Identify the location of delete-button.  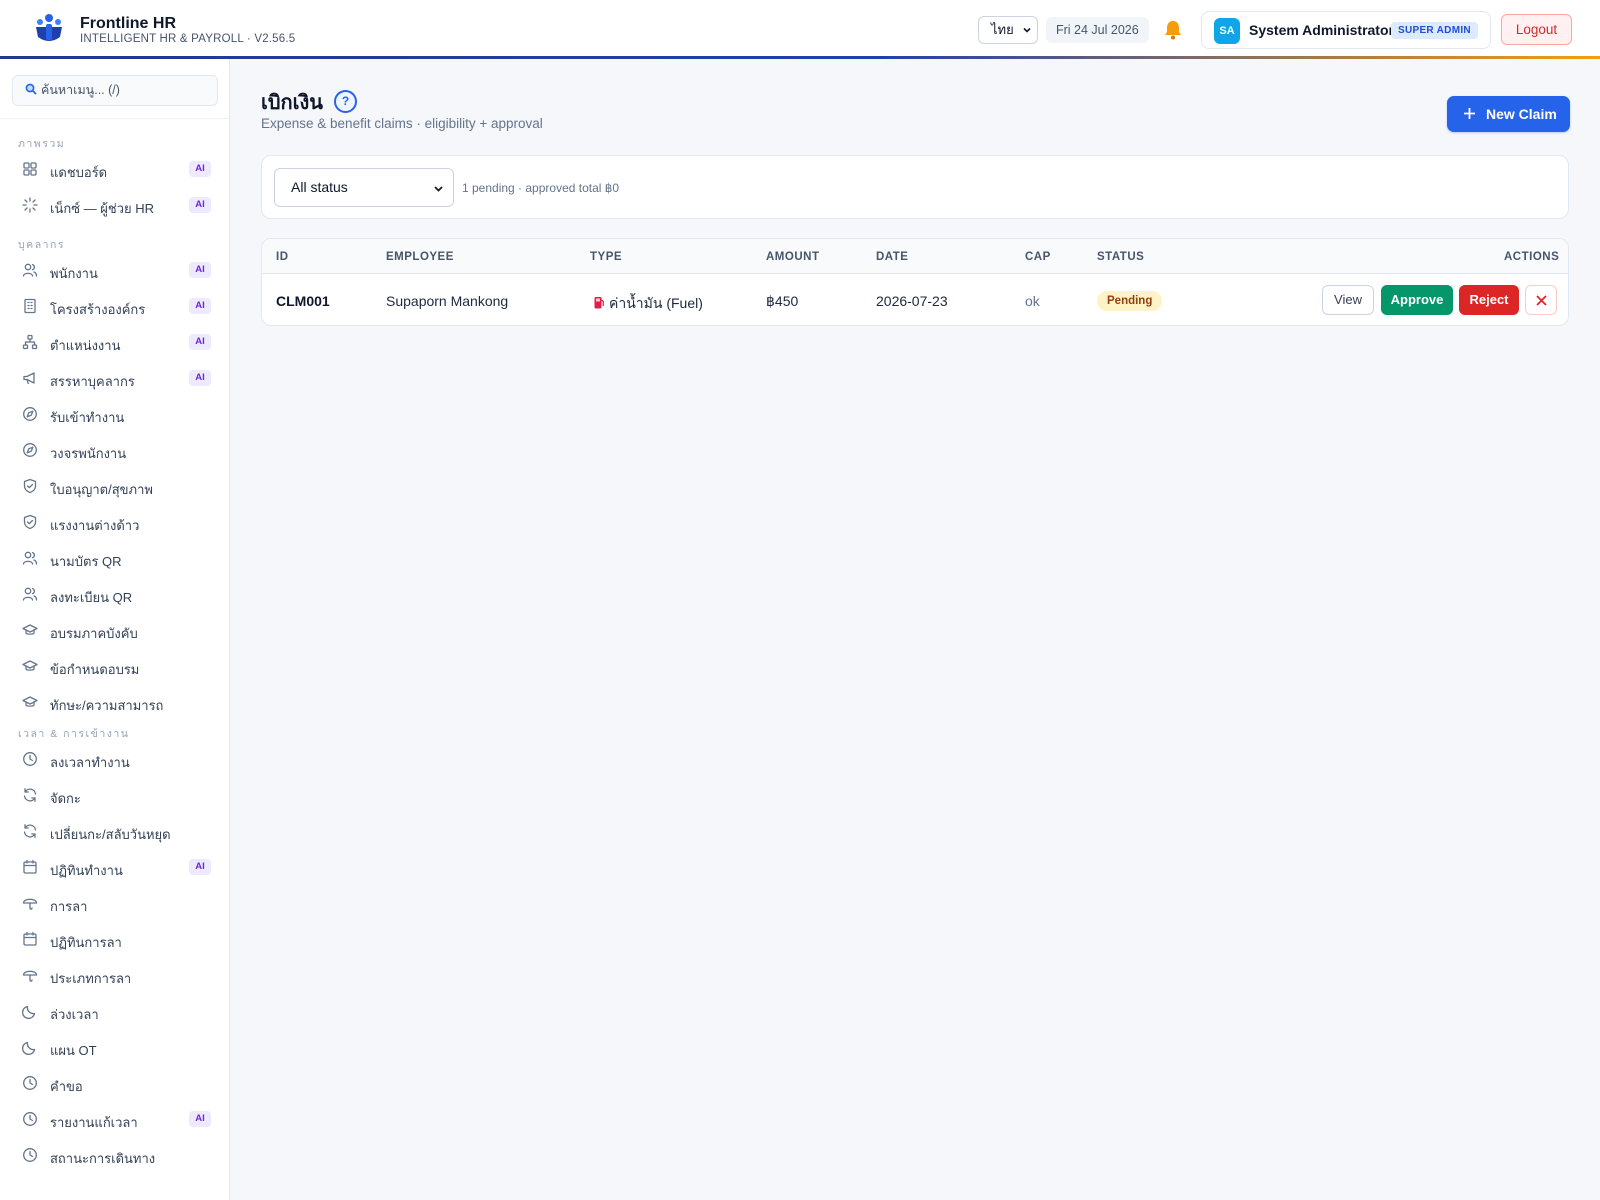
(1541, 300).